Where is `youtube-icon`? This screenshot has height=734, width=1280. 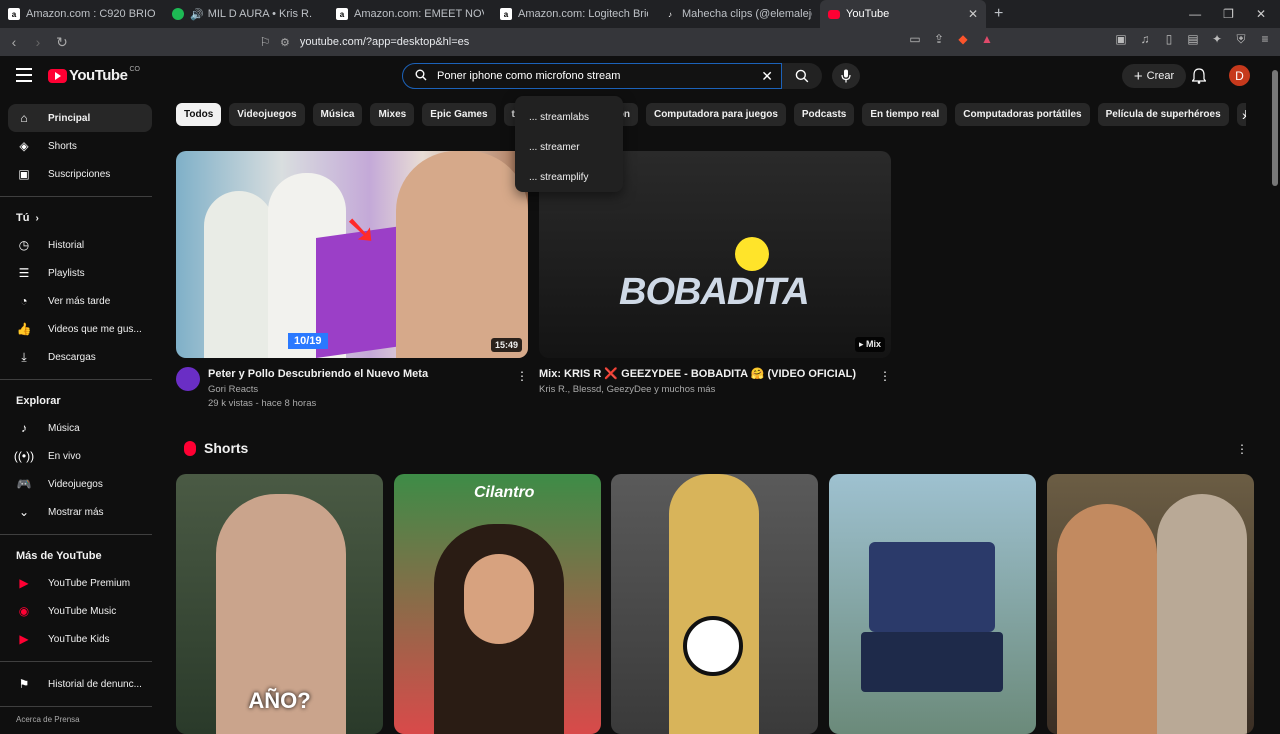 youtube-icon is located at coordinates (834, 14).